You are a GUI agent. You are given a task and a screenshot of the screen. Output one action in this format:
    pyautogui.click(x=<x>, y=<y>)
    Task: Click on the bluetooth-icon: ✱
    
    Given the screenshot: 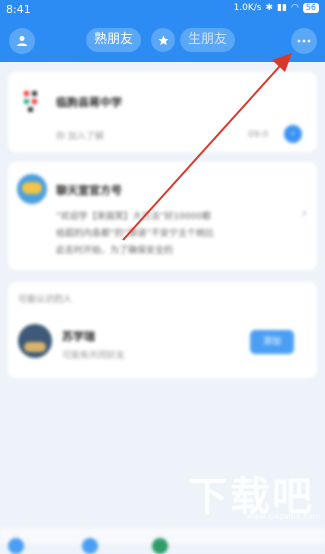 What is the action you would take?
    pyautogui.click(x=269, y=8)
    